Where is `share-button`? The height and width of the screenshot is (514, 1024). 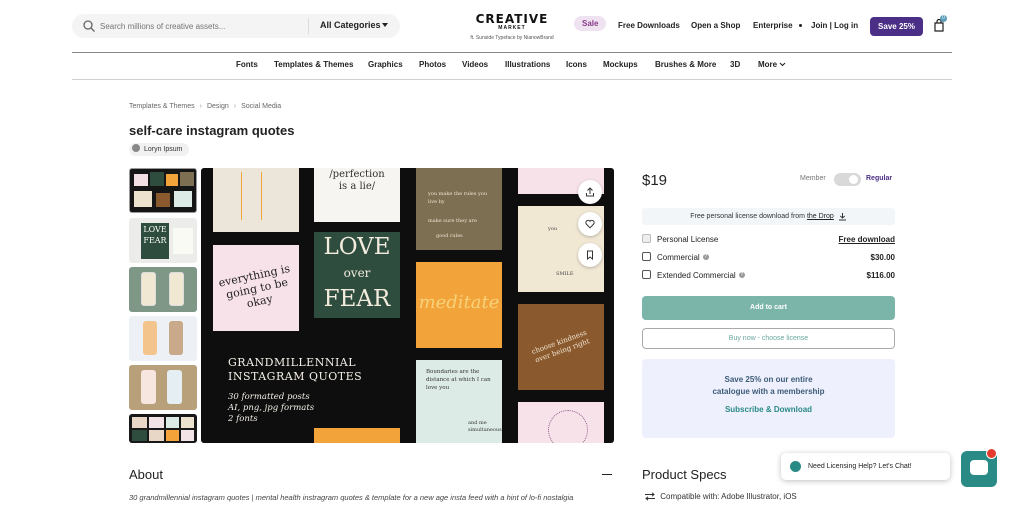 share-button is located at coordinates (590, 192).